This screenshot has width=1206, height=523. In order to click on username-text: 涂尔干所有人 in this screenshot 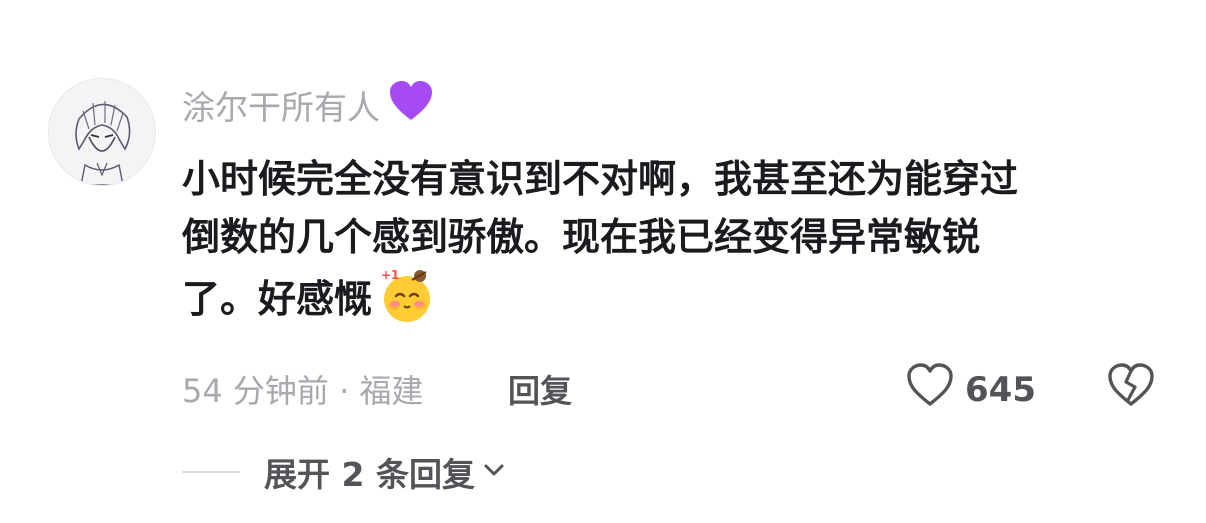, I will do `click(281, 105)`.